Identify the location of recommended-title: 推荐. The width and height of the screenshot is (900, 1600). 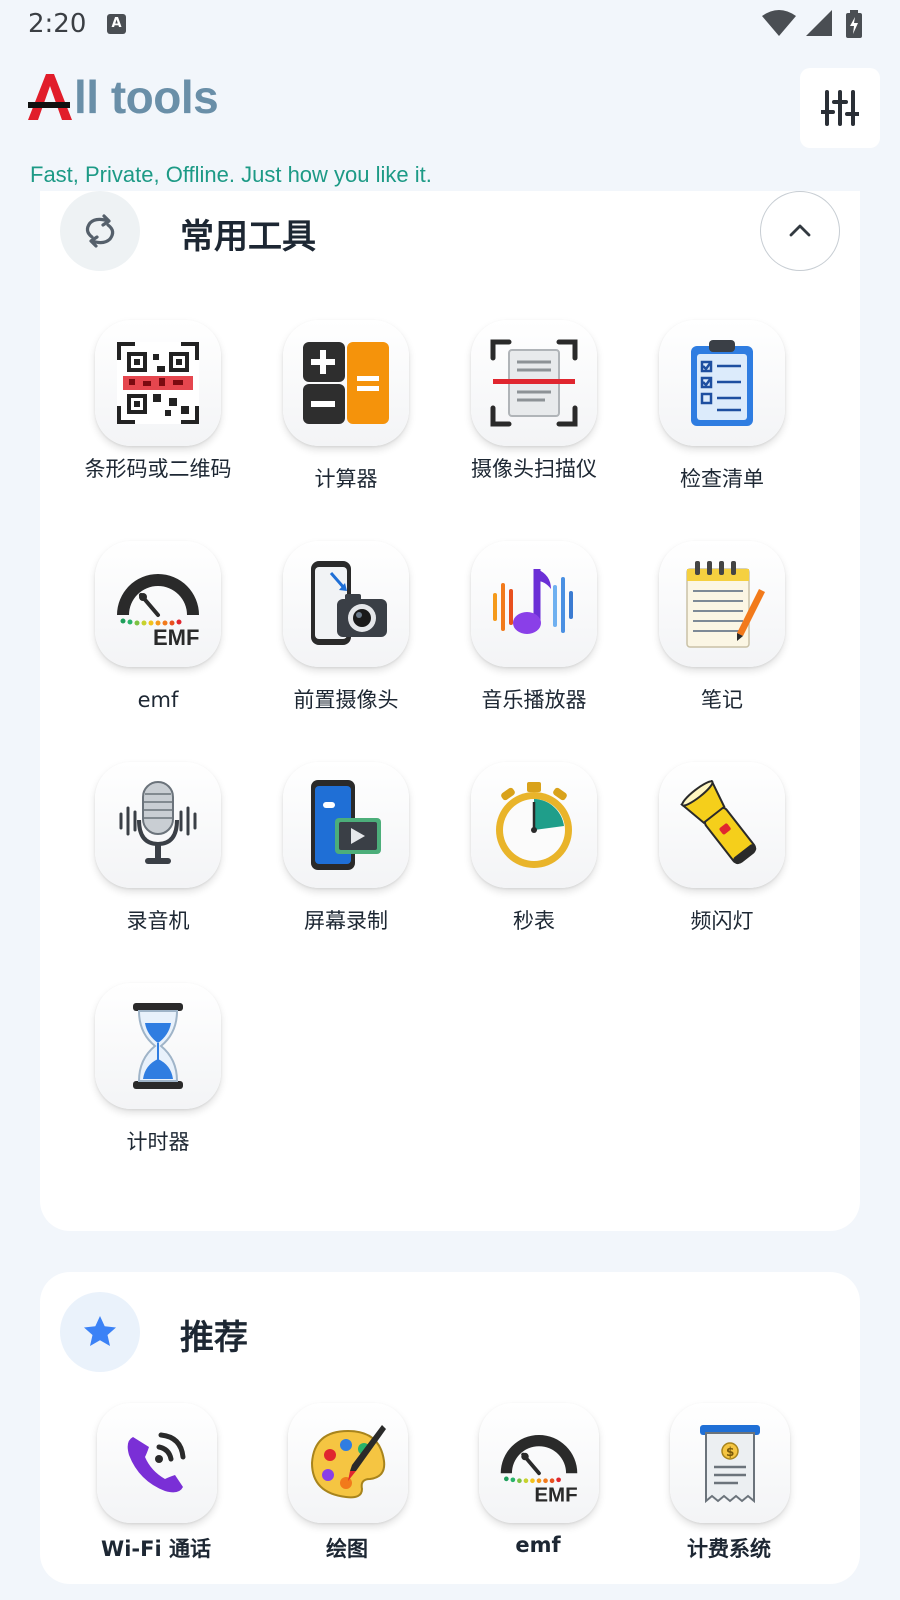
(214, 1338).